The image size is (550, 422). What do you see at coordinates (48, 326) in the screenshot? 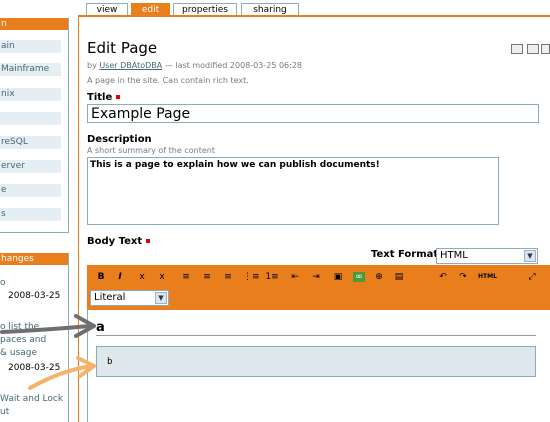
I see `grey-arrow-icon` at bounding box center [48, 326].